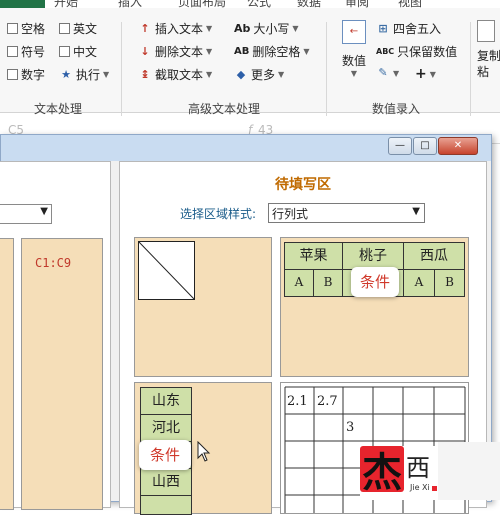 Image resolution: width=500 pixels, height=515 pixels. I want to click on checkbox-english: 英文, so click(78, 28).